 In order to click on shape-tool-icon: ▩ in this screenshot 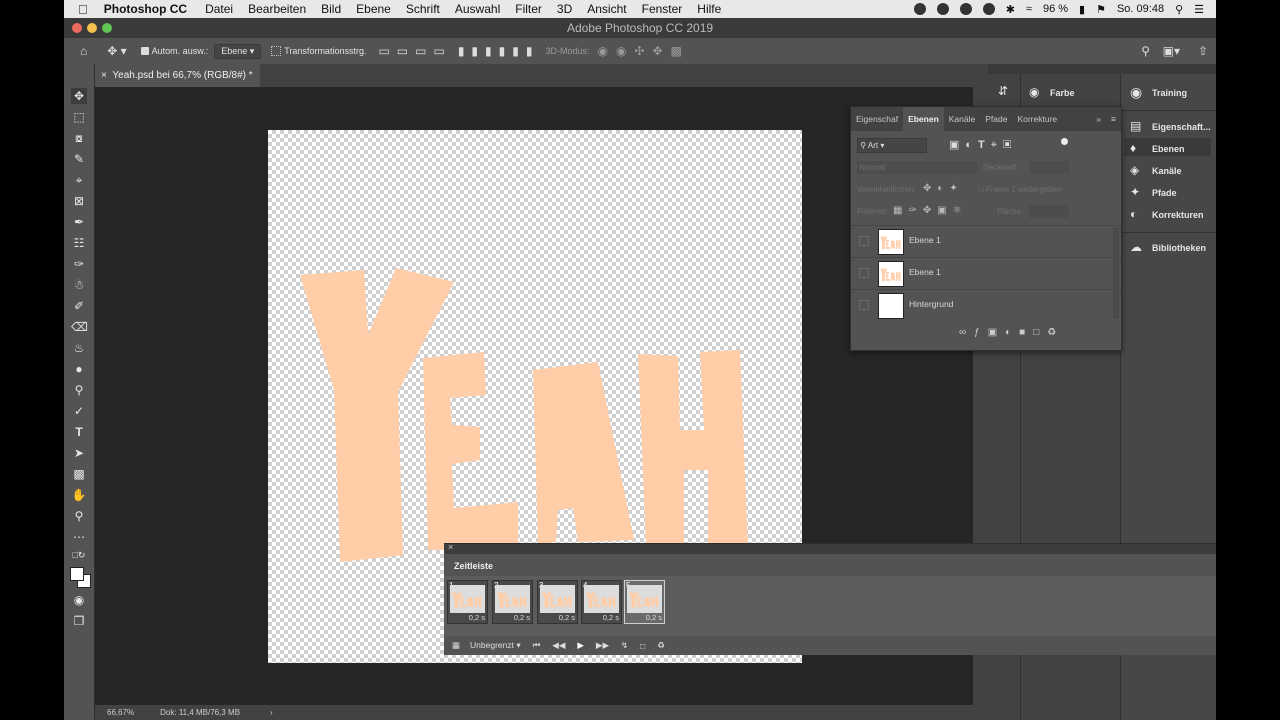, I will do `click(79, 474)`.